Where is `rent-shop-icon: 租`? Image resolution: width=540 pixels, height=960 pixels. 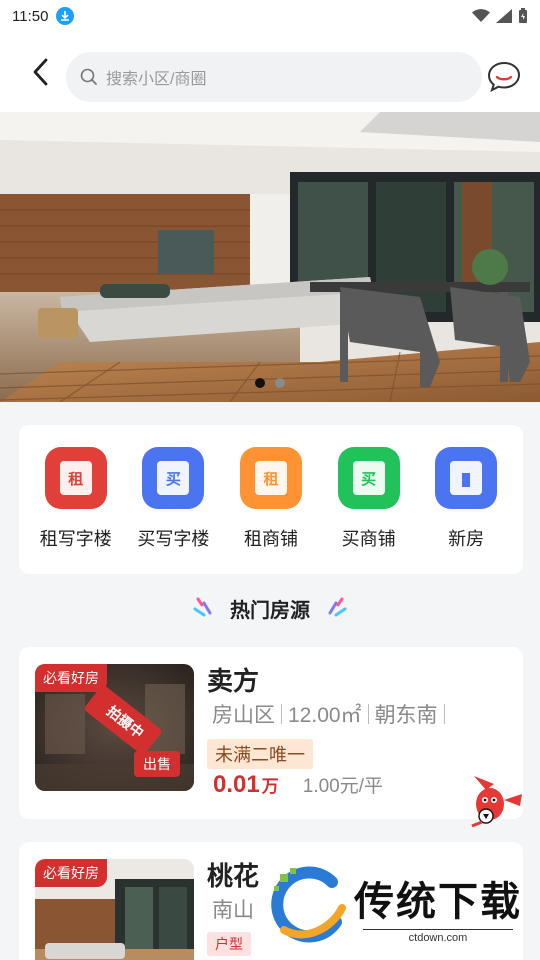 rent-shop-icon: 租 is located at coordinates (270, 478).